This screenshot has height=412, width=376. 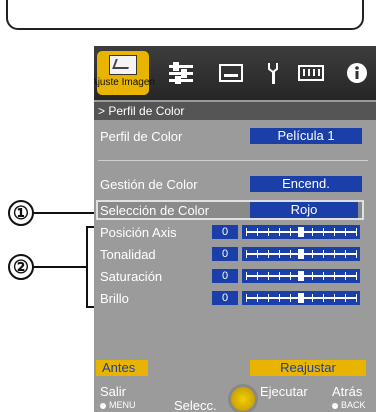 What do you see at coordinates (90, 267) in the screenshot?
I see `callout-2-brace` at bounding box center [90, 267].